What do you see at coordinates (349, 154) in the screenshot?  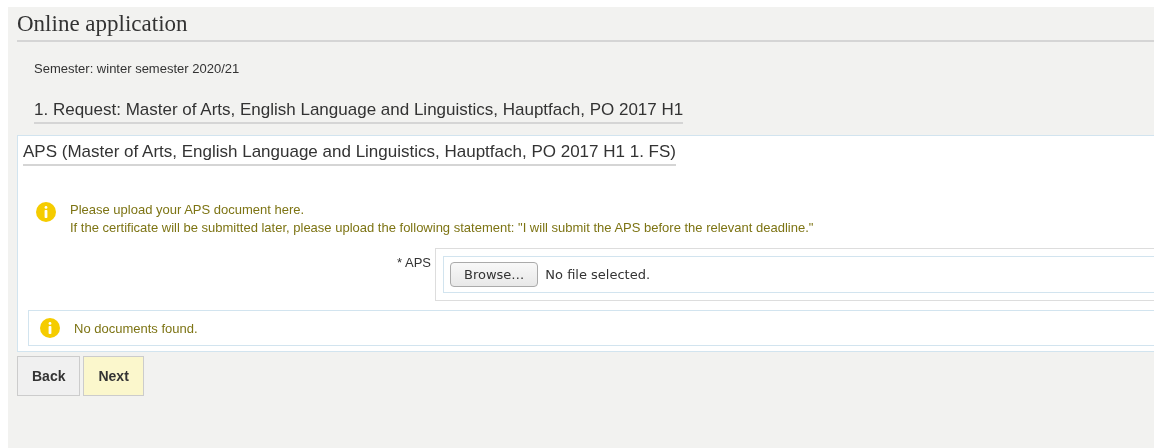 I see `section-heading: APS (Master of Arts, English Language and Linguistics, Hauptfach, PO 2017 H1 1. FS)` at bounding box center [349, 154].